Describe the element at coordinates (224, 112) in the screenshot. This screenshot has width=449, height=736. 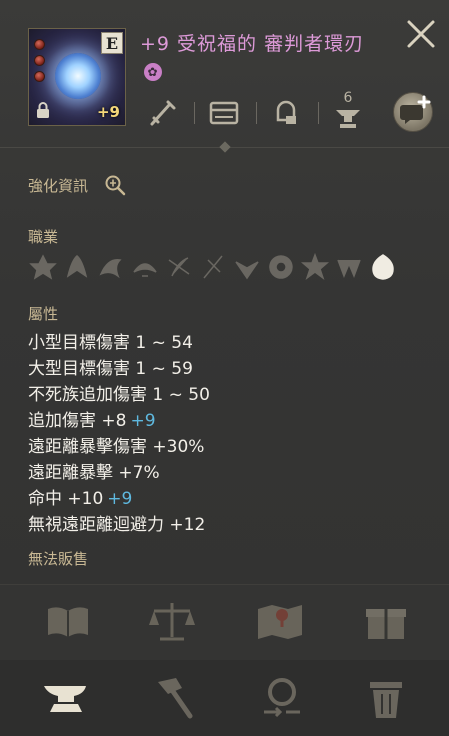
I see `card-icon` at that location.